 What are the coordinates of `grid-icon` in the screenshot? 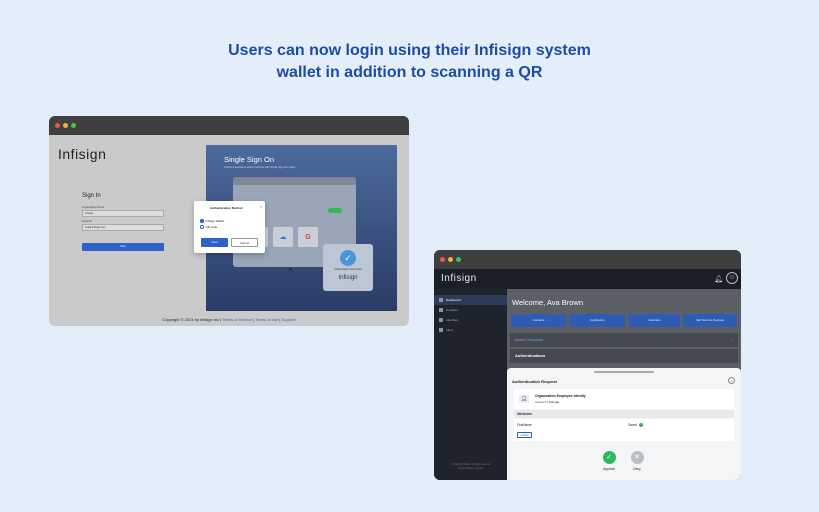 It's located at (441, 300).